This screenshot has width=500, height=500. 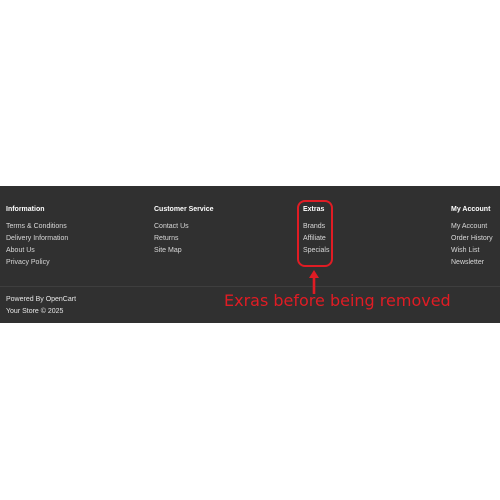 What do you see at coordinates (61, 299) in the screenshot?
I see `opencart-link: OpenCart` at bounding box center [61, 299].